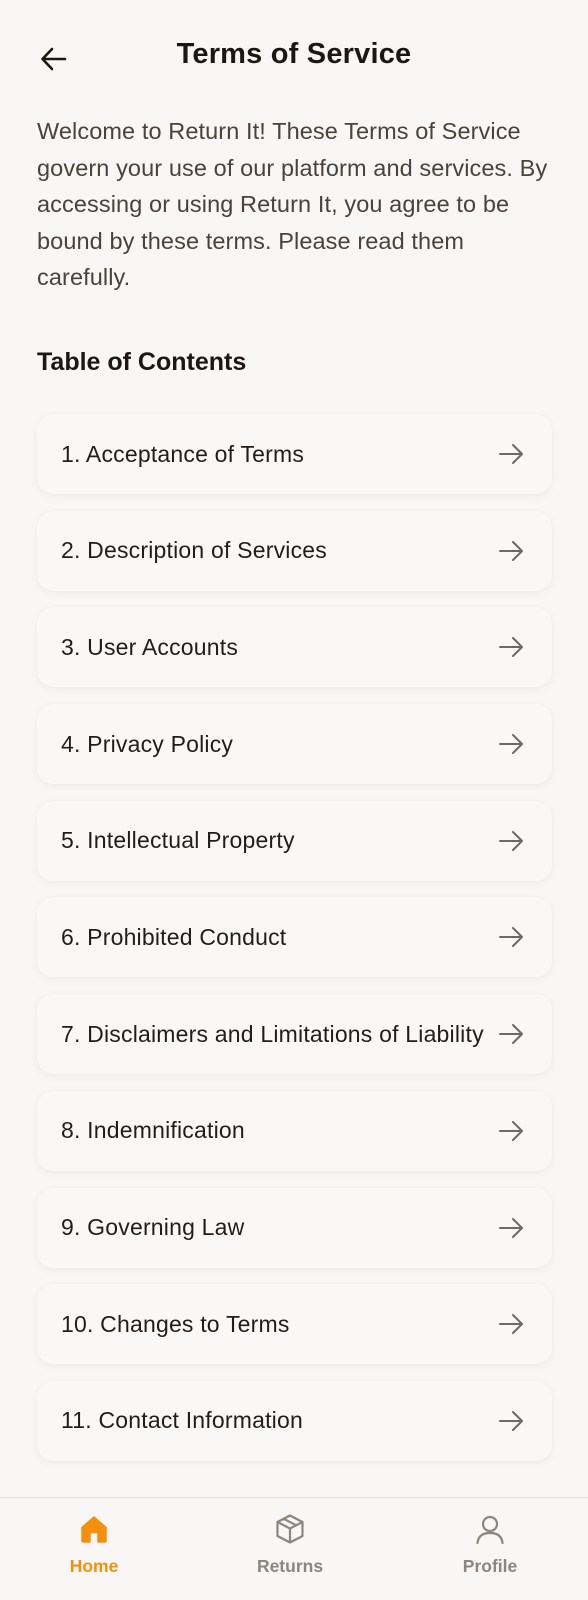 This screenshot has width=588, height=1600. I want to click on toc-item: 9. Governing Law, so click(294, 1227).